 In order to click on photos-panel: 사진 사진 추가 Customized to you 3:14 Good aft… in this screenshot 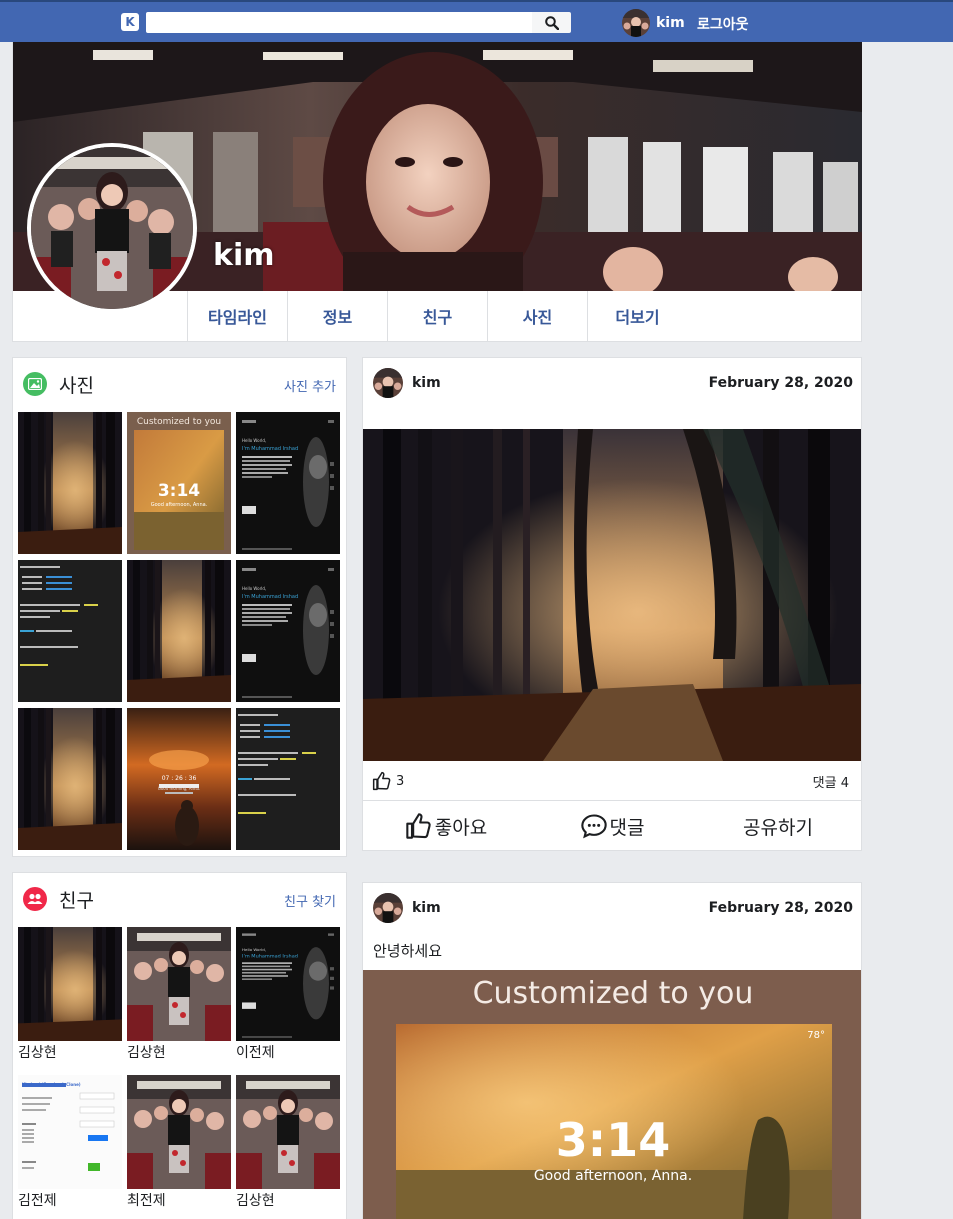, I will do `click(179, 607)`.